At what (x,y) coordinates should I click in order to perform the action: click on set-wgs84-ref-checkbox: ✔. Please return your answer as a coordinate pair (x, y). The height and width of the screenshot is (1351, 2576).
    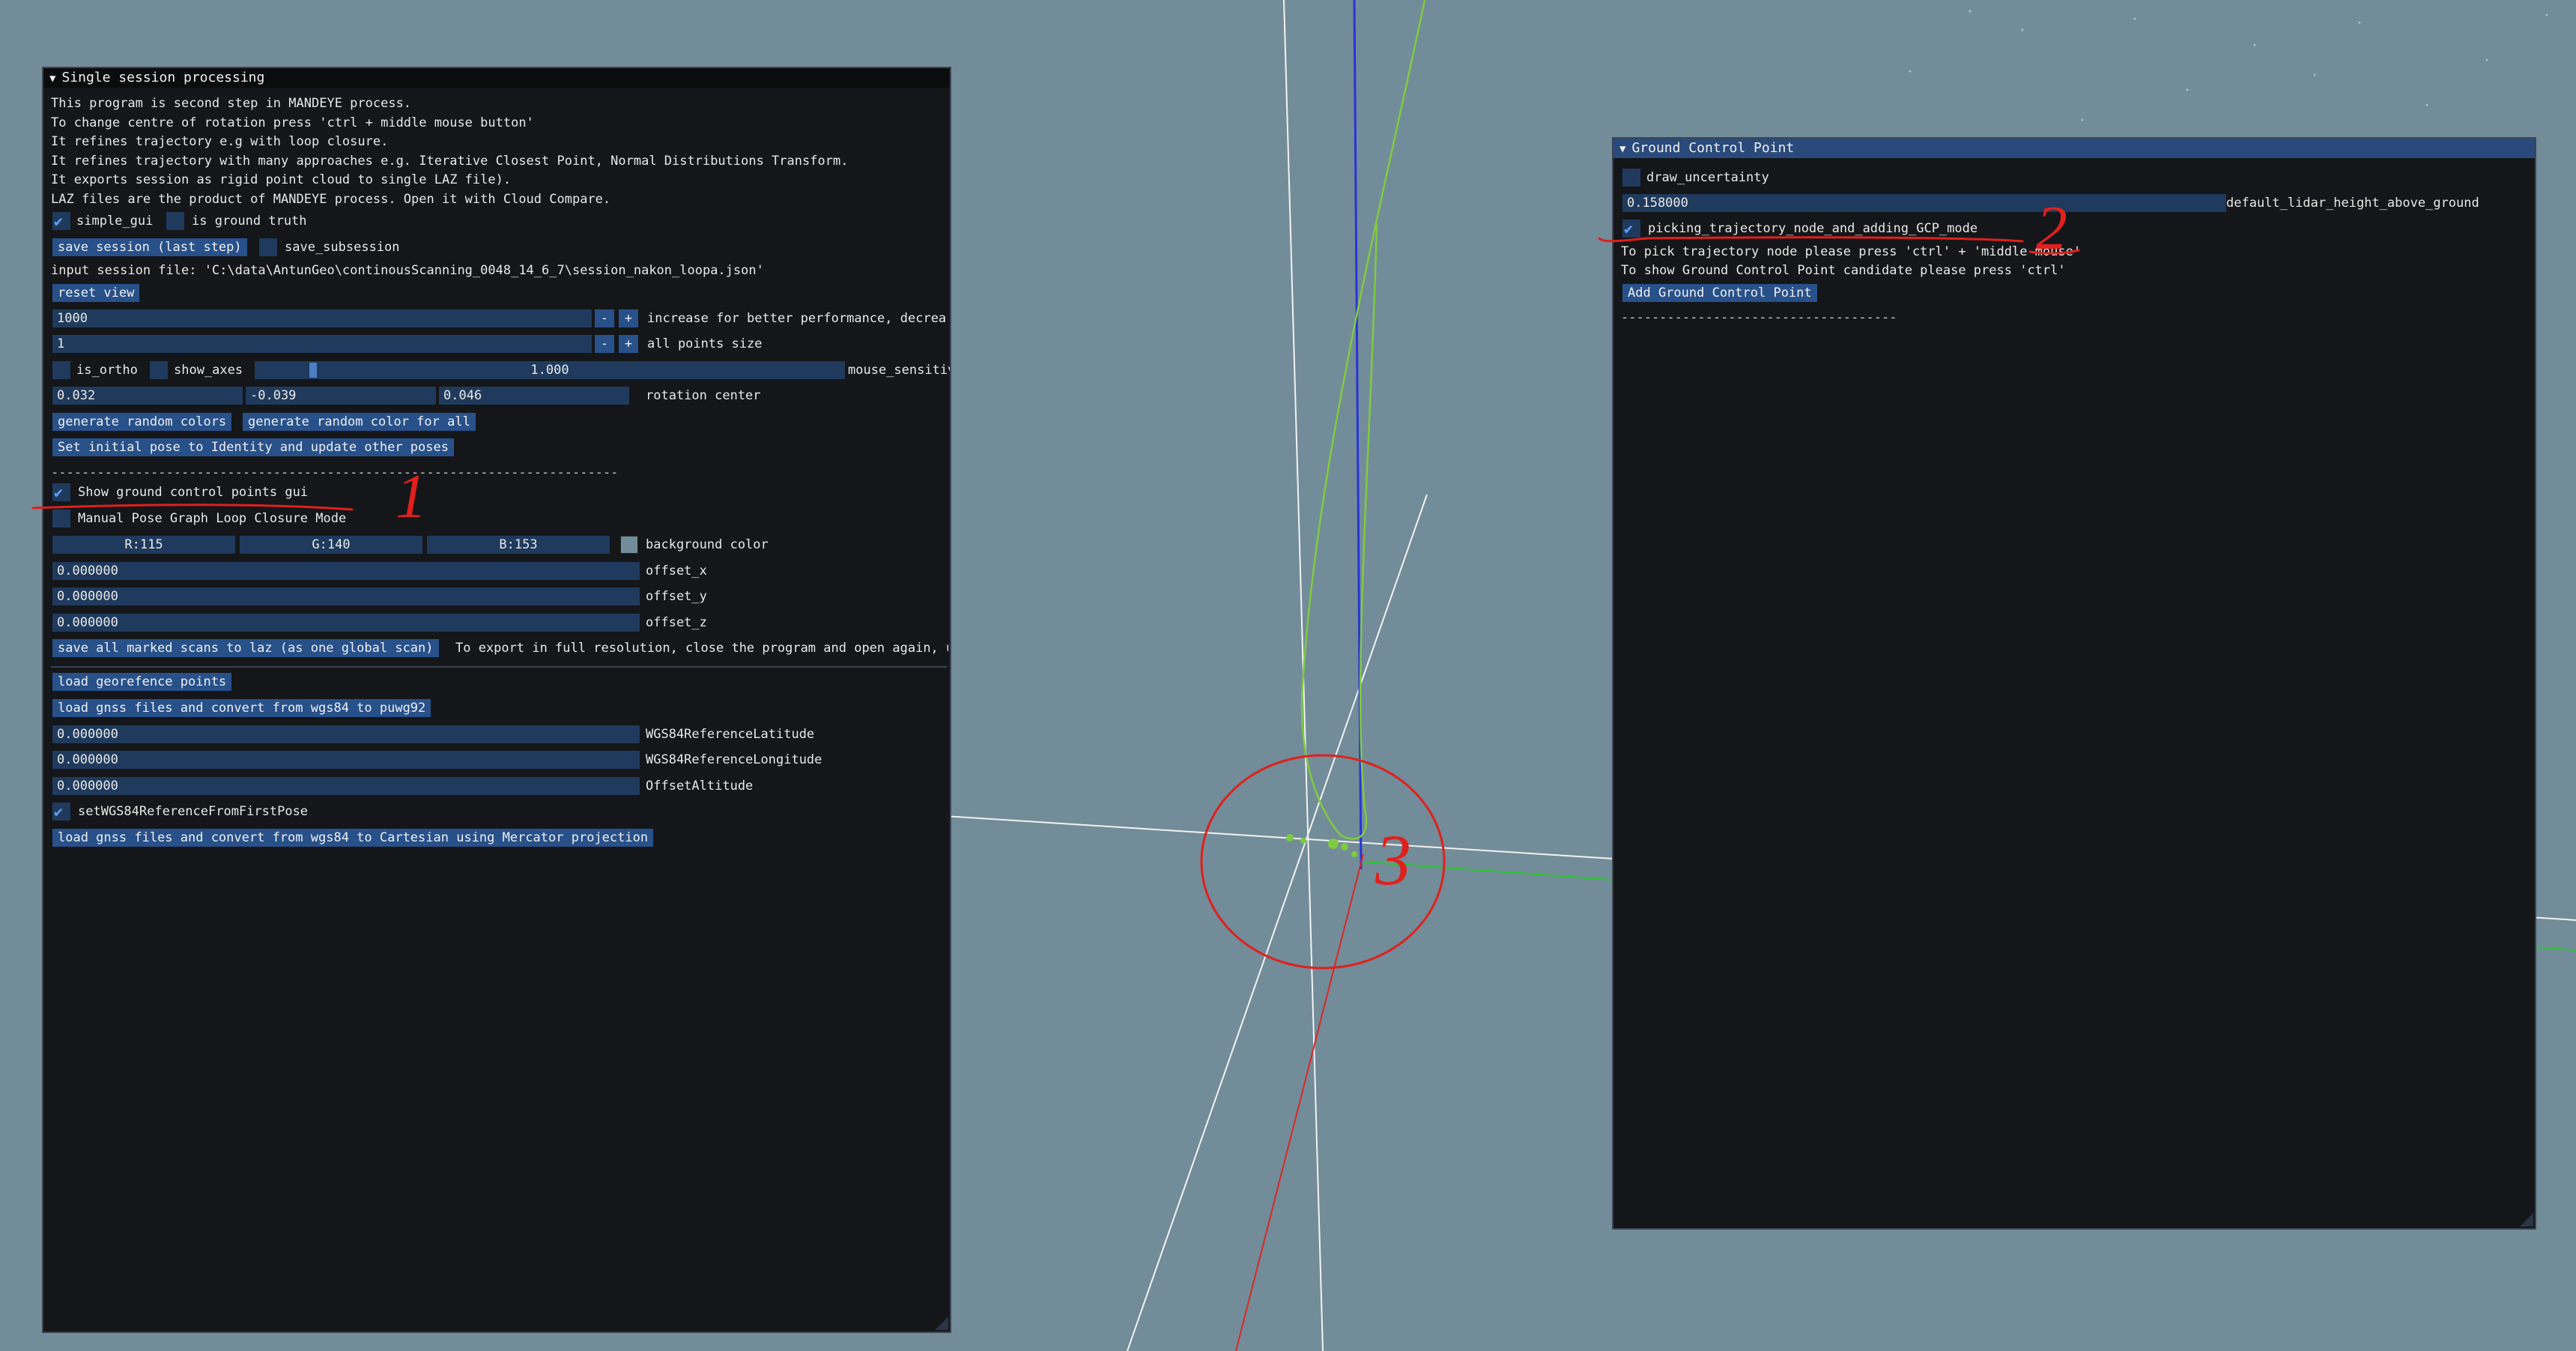
    Looking at the image, I should click on (61, 811).